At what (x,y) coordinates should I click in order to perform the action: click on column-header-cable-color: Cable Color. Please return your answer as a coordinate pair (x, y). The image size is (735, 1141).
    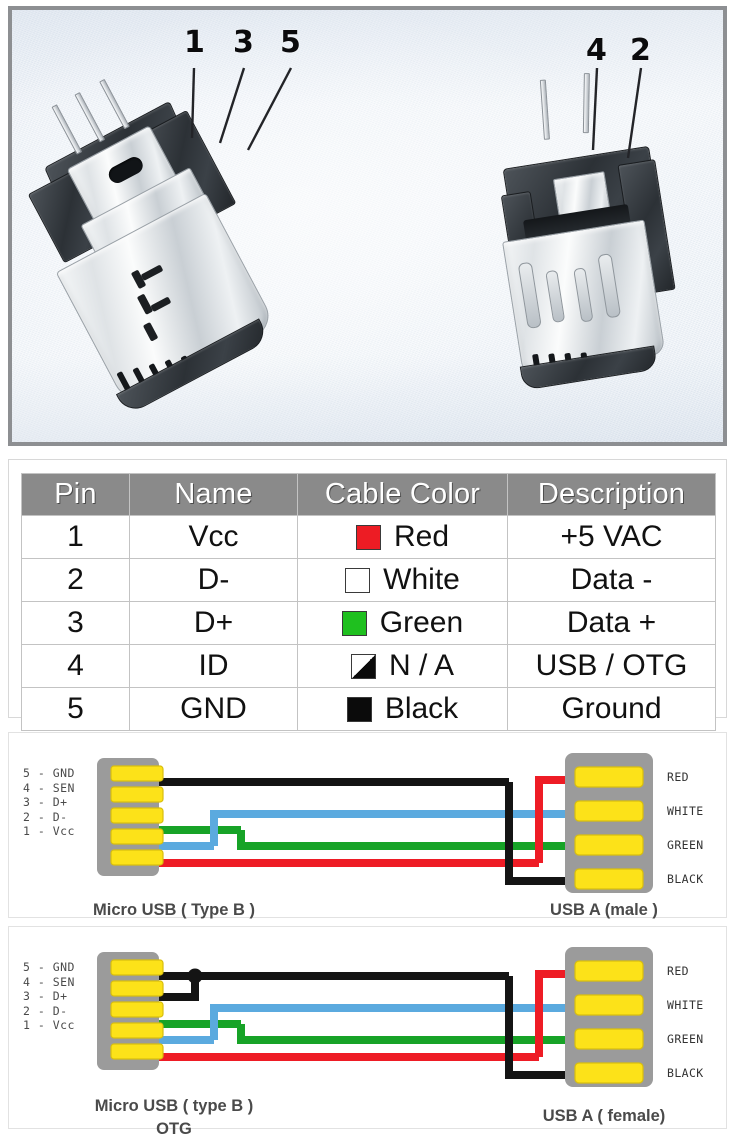
    Looking at the image, I should click on (402, 494).